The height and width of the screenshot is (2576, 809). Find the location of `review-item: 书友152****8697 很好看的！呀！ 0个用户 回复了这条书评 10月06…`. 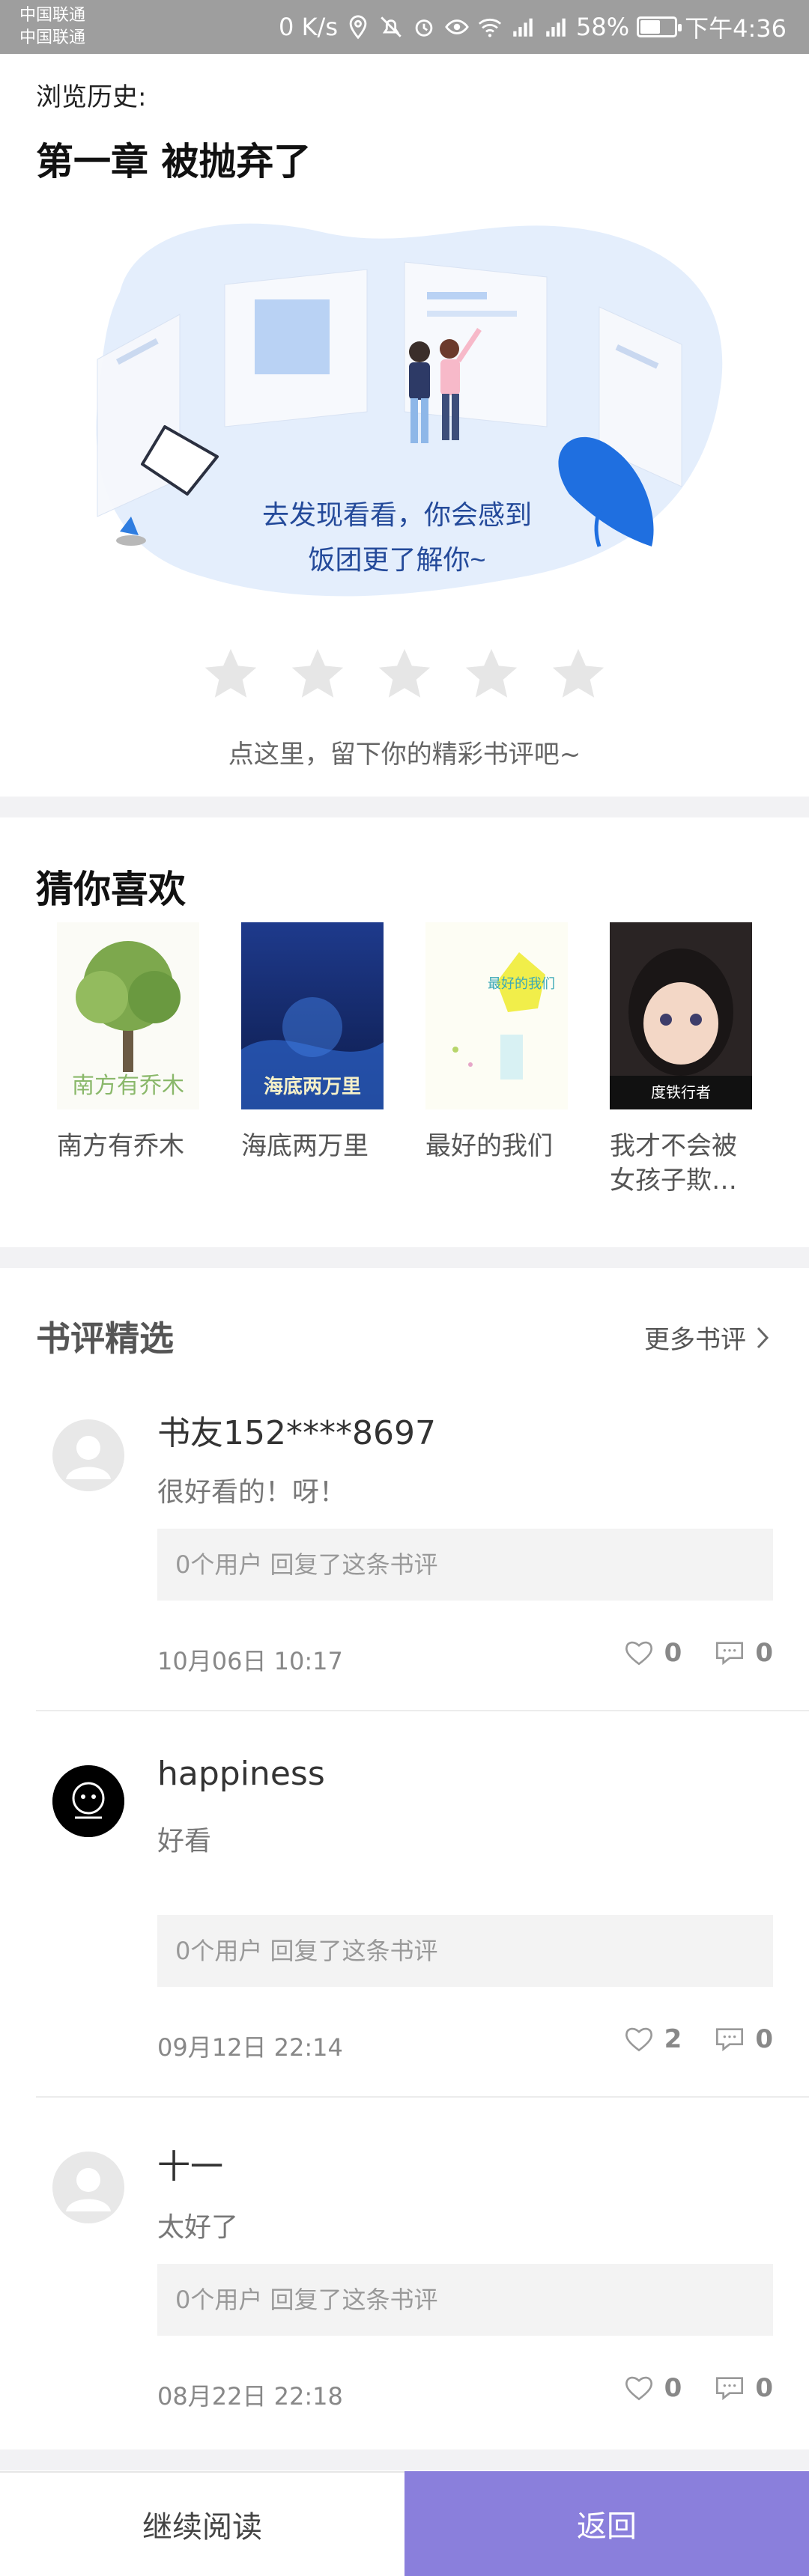

review-item: 书友152****8697 很好看的！呀！ 0个用户 回复了这条书评 10月06… is located at coordinates (404, 1551).